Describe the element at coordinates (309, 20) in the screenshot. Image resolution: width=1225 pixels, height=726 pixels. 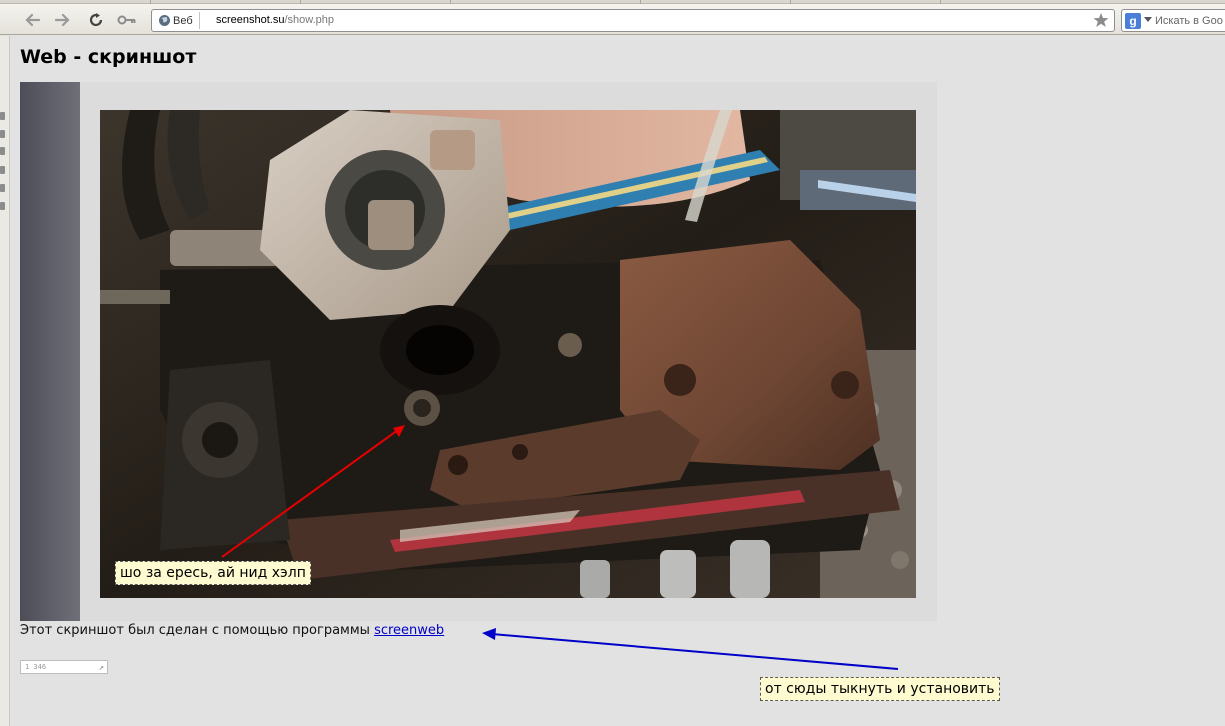
I see `url-path: /show.php` at that location.